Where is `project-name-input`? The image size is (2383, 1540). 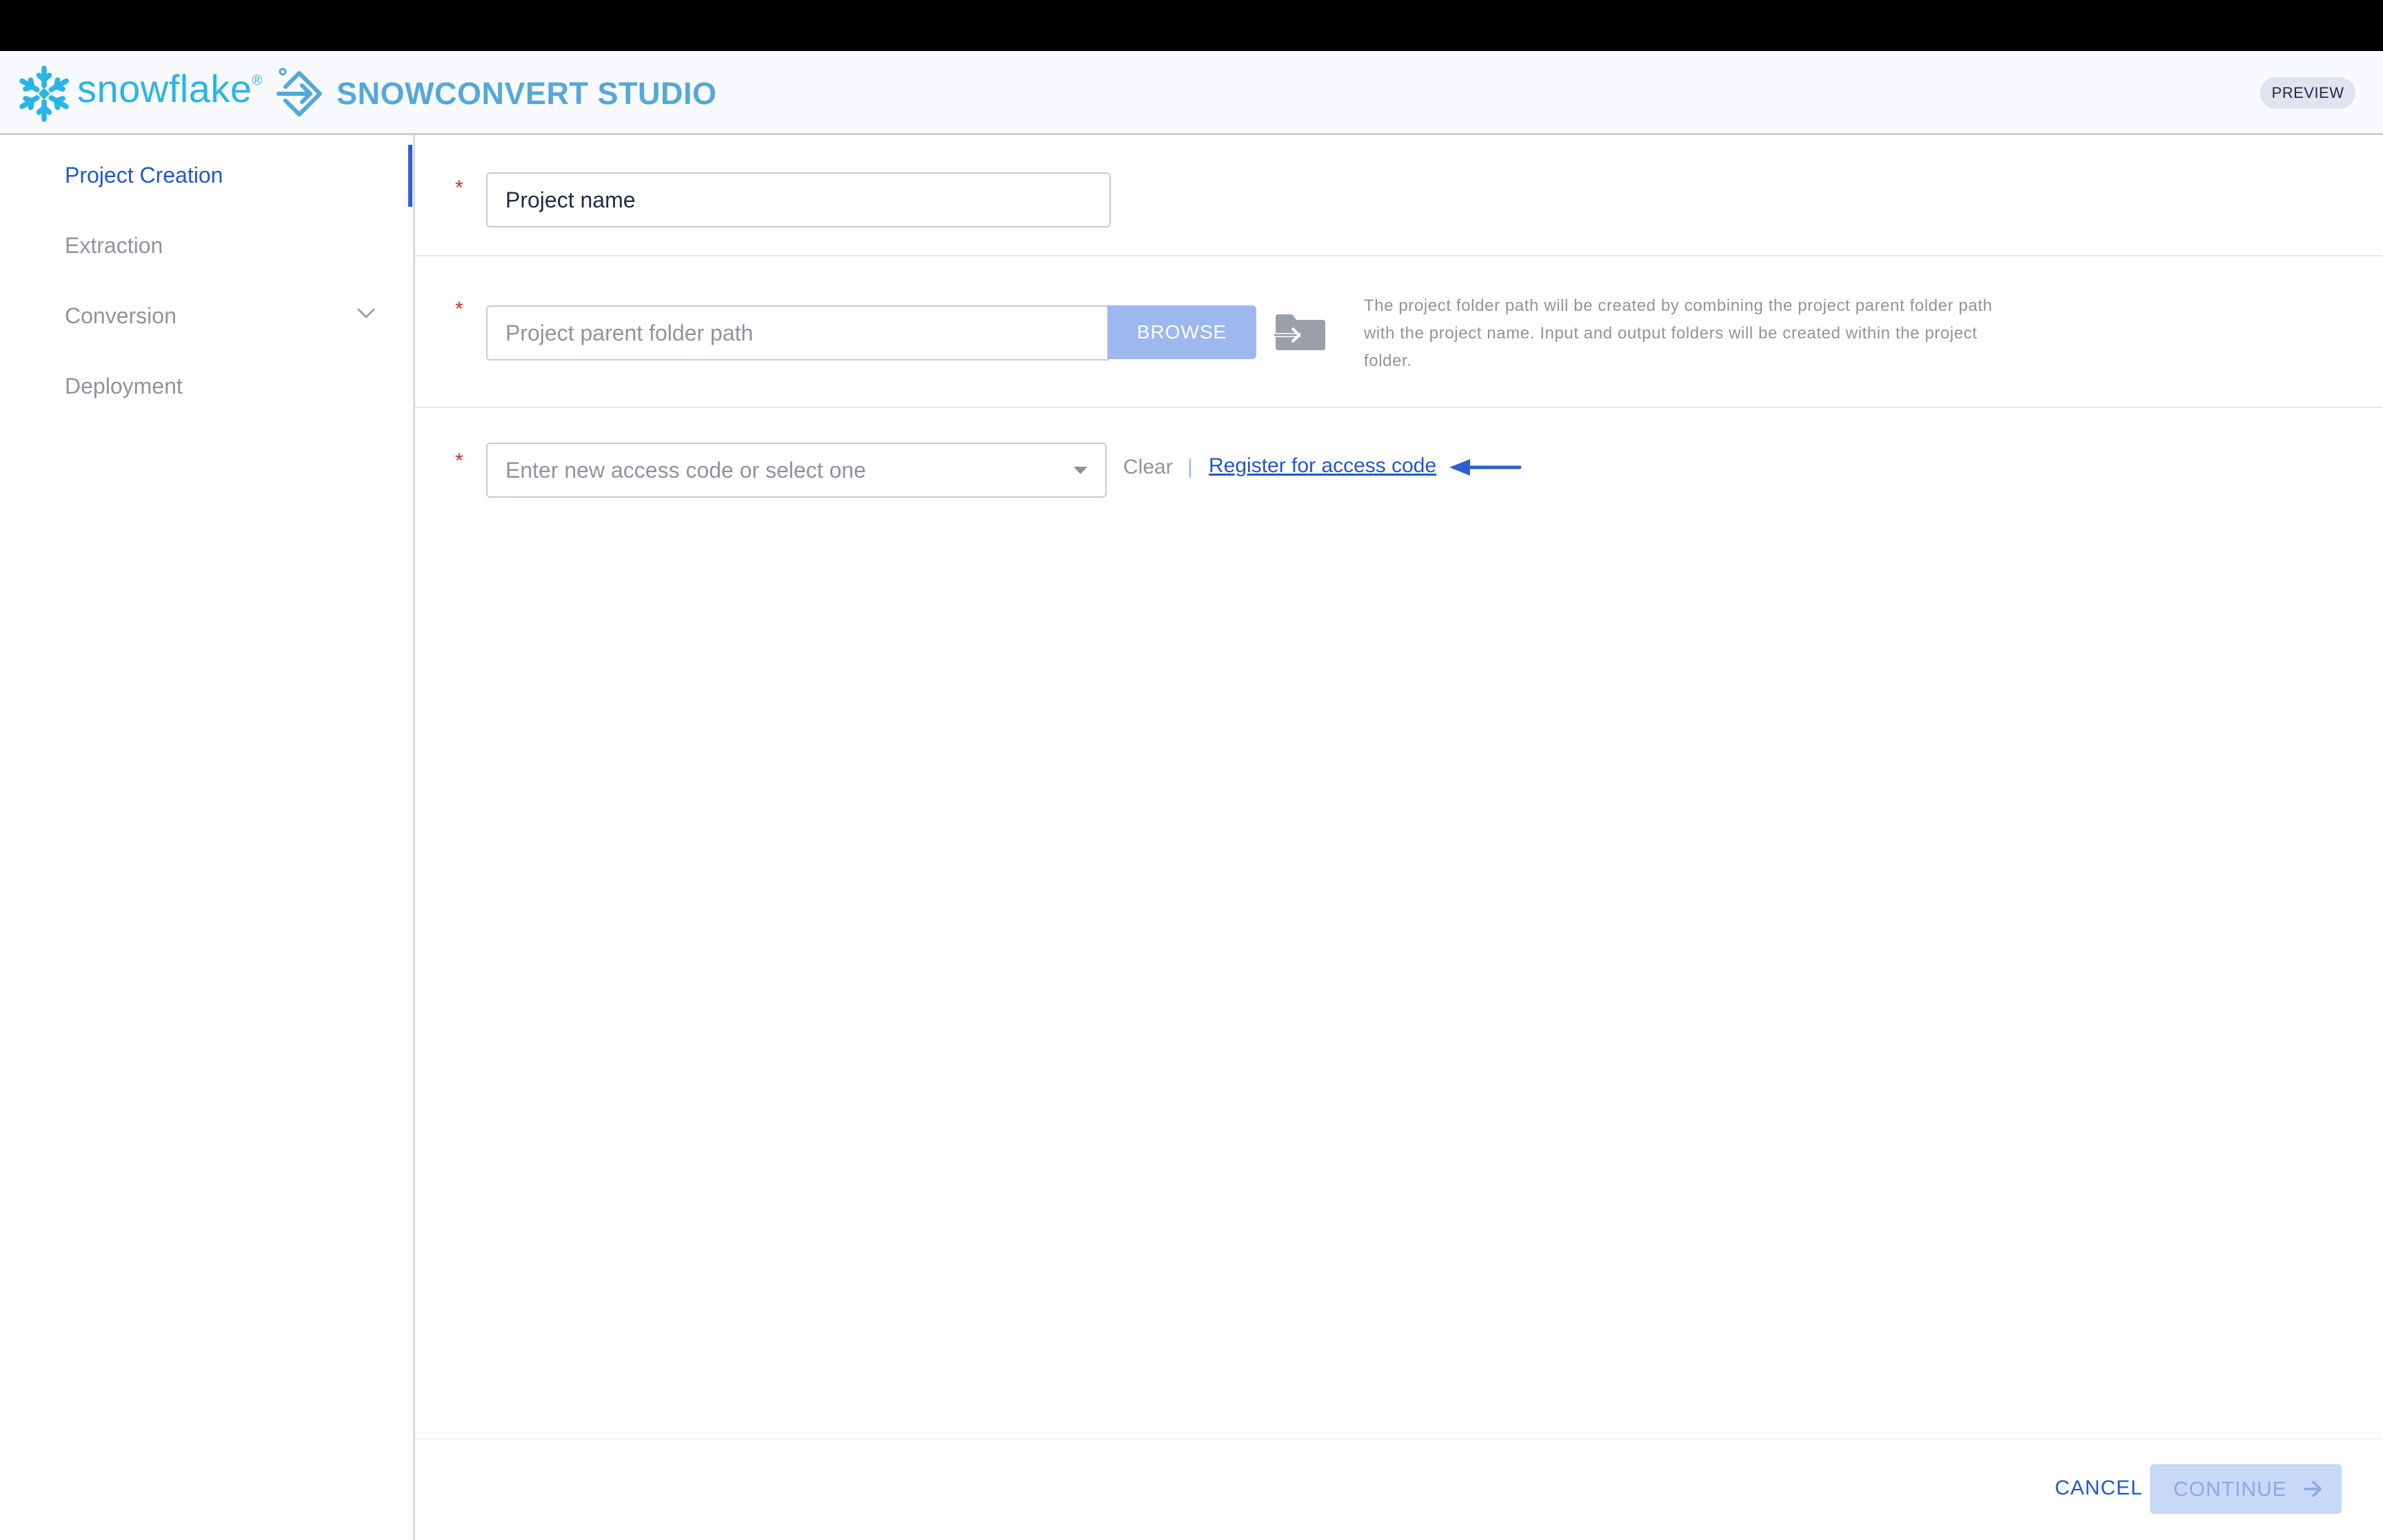 project-name-input is located at coordinates (798, 200).